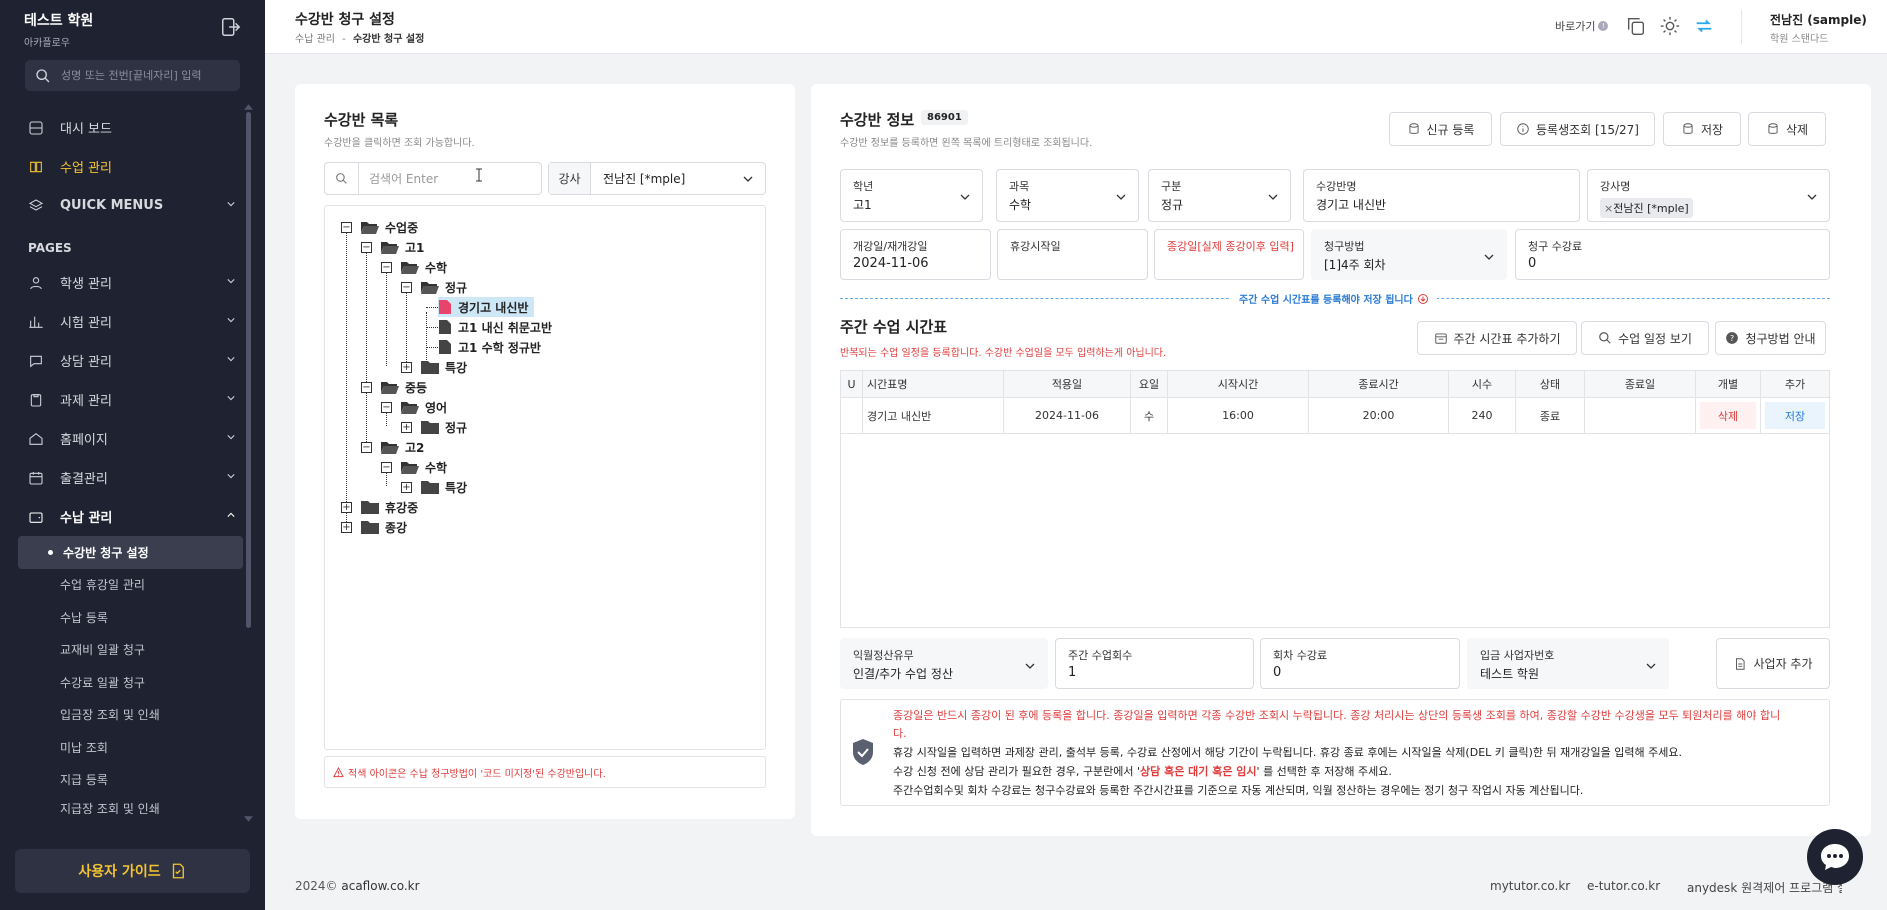 Image resolution: width=1887 pixels, height=910 pixels. What do you see at coordinates (1409, 254) in the screenshot?
I see `billing-method-select: 청구방법 [1]4주 회차` at bounding box center [1409, 254].